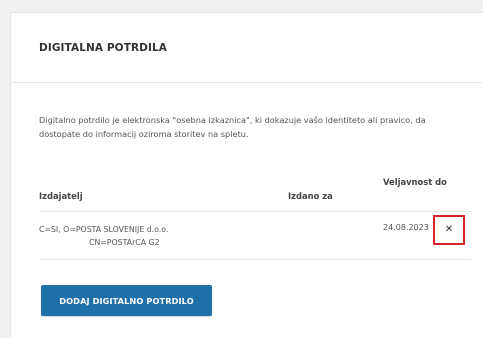 The width and height of the screenshot is (483, 338). What do you see at coordinates (103, 48) in the screenshot?
I see `section-title: DIGITALNA POTRDILA` at bounding box center [103, 48].